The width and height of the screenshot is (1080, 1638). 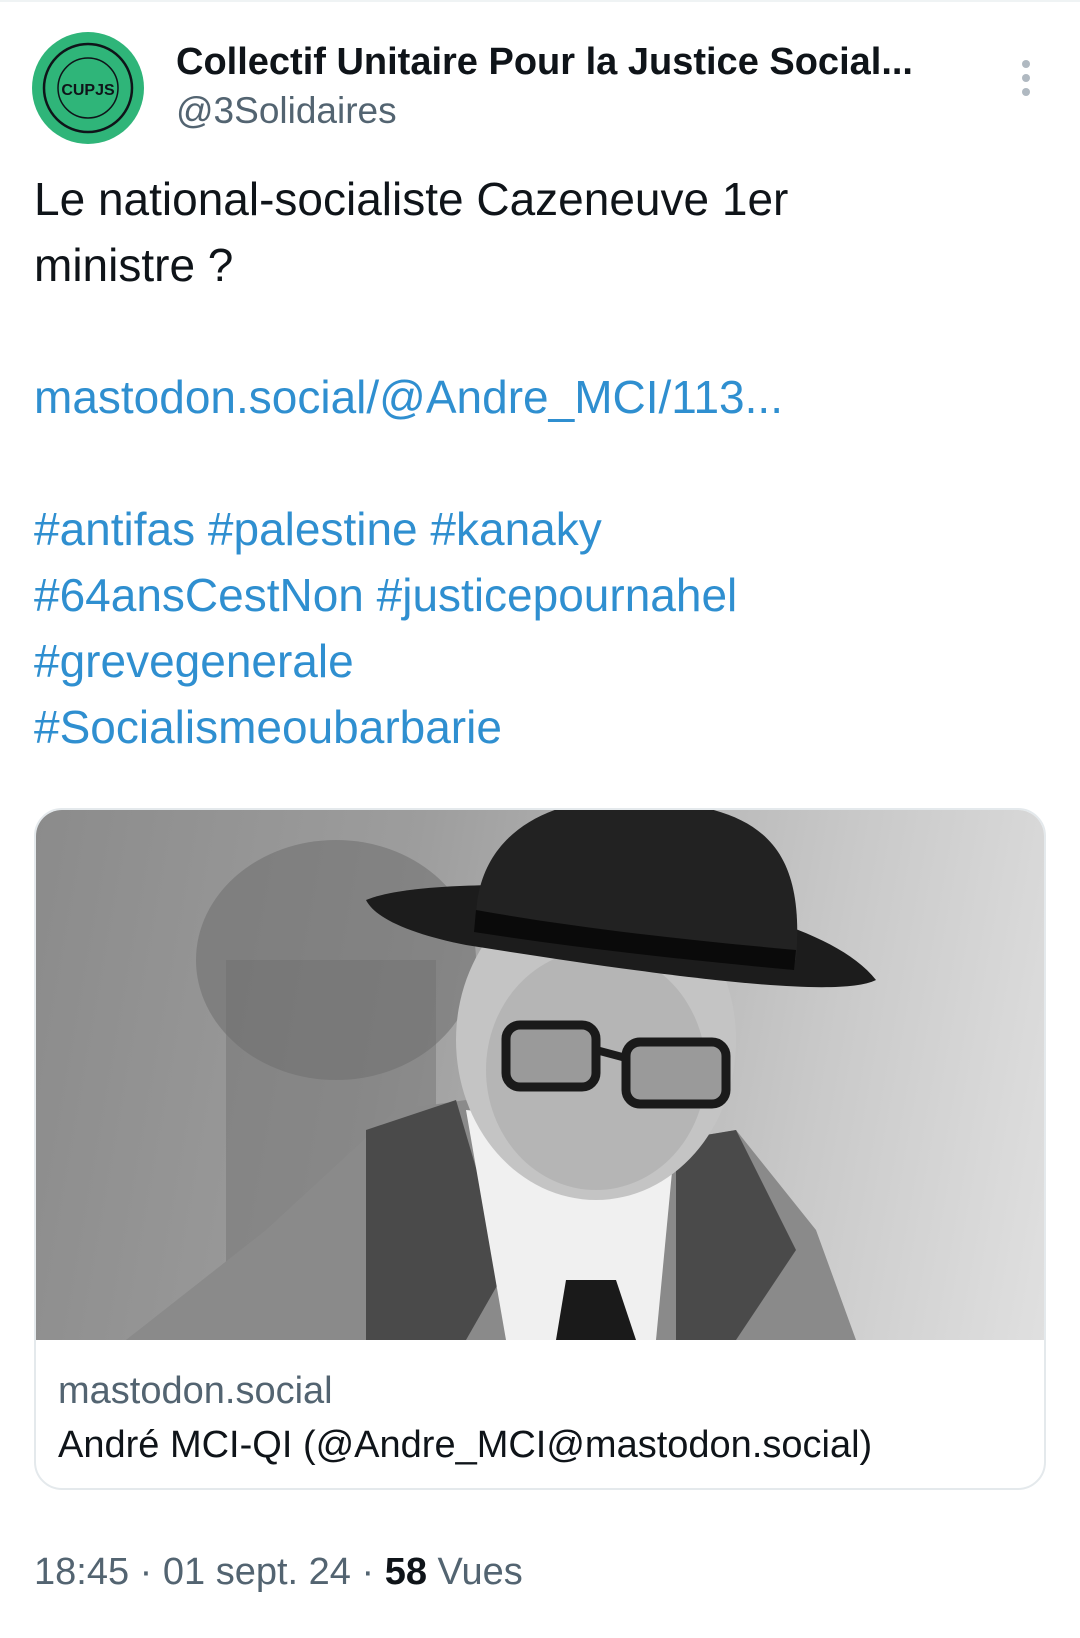 What do you see at coordinates (539, 727) in the screenshot?
I see `hashtag-line: #Socialismeoubarbarie` at bounding box center [539, 727].